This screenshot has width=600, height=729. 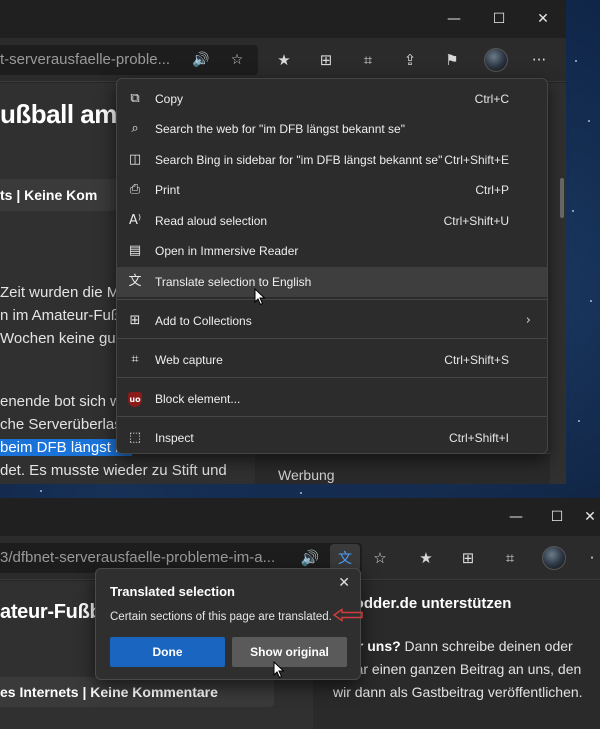 What do you see at coordinates (332, 251) in the screenshot?
I see `menu-item-immersive-reader: ▤ Open in Immersive Reader` at bounding box center [332, 251].